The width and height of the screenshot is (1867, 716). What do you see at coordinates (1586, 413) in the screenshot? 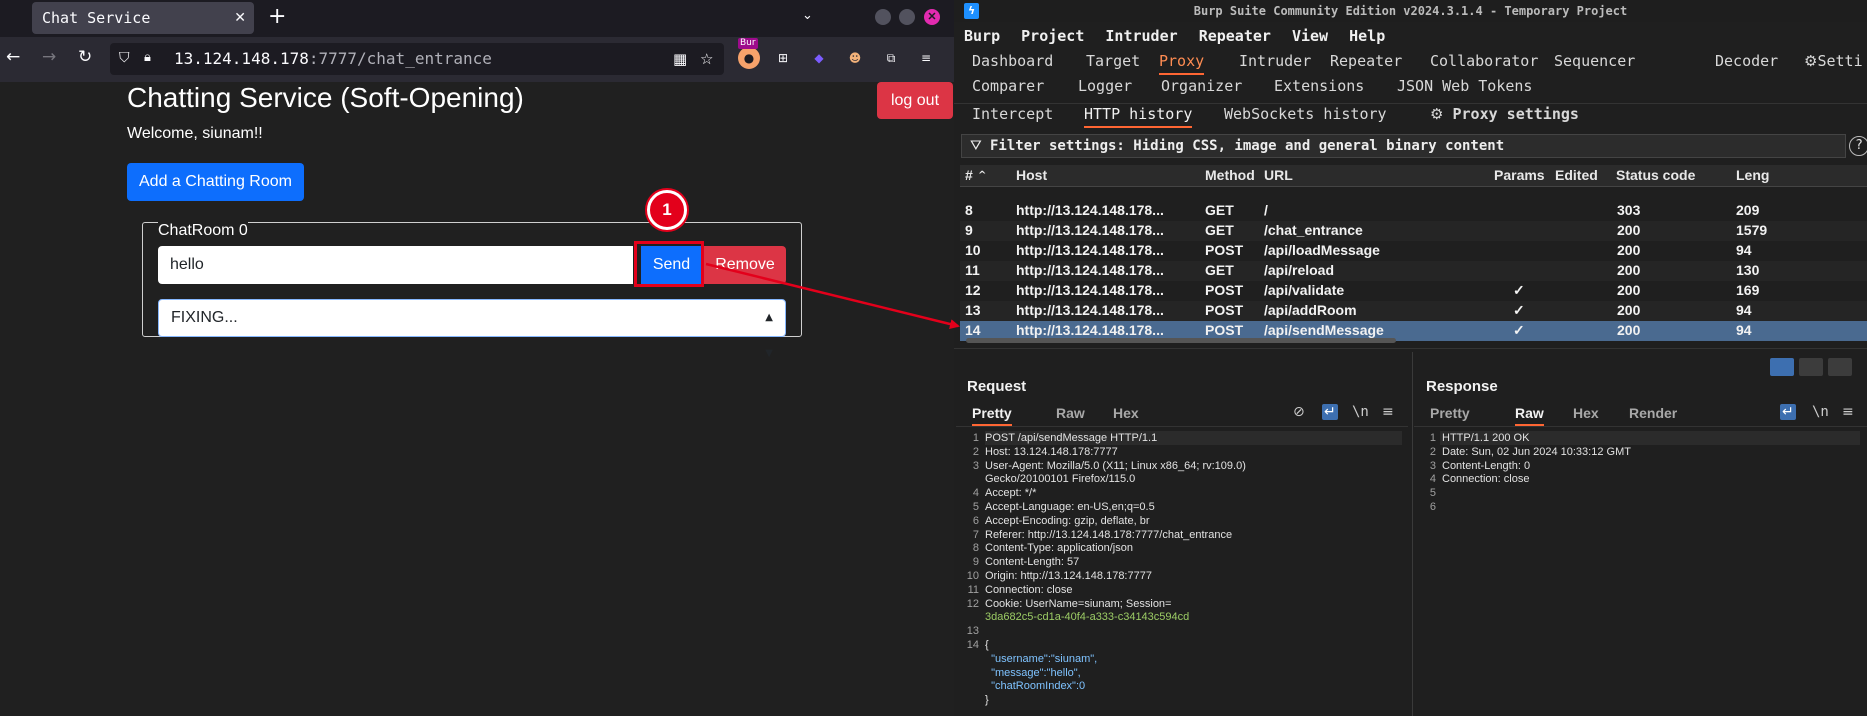
I see `response-tab-hex: Hex` at bounding box center [1586, 413].